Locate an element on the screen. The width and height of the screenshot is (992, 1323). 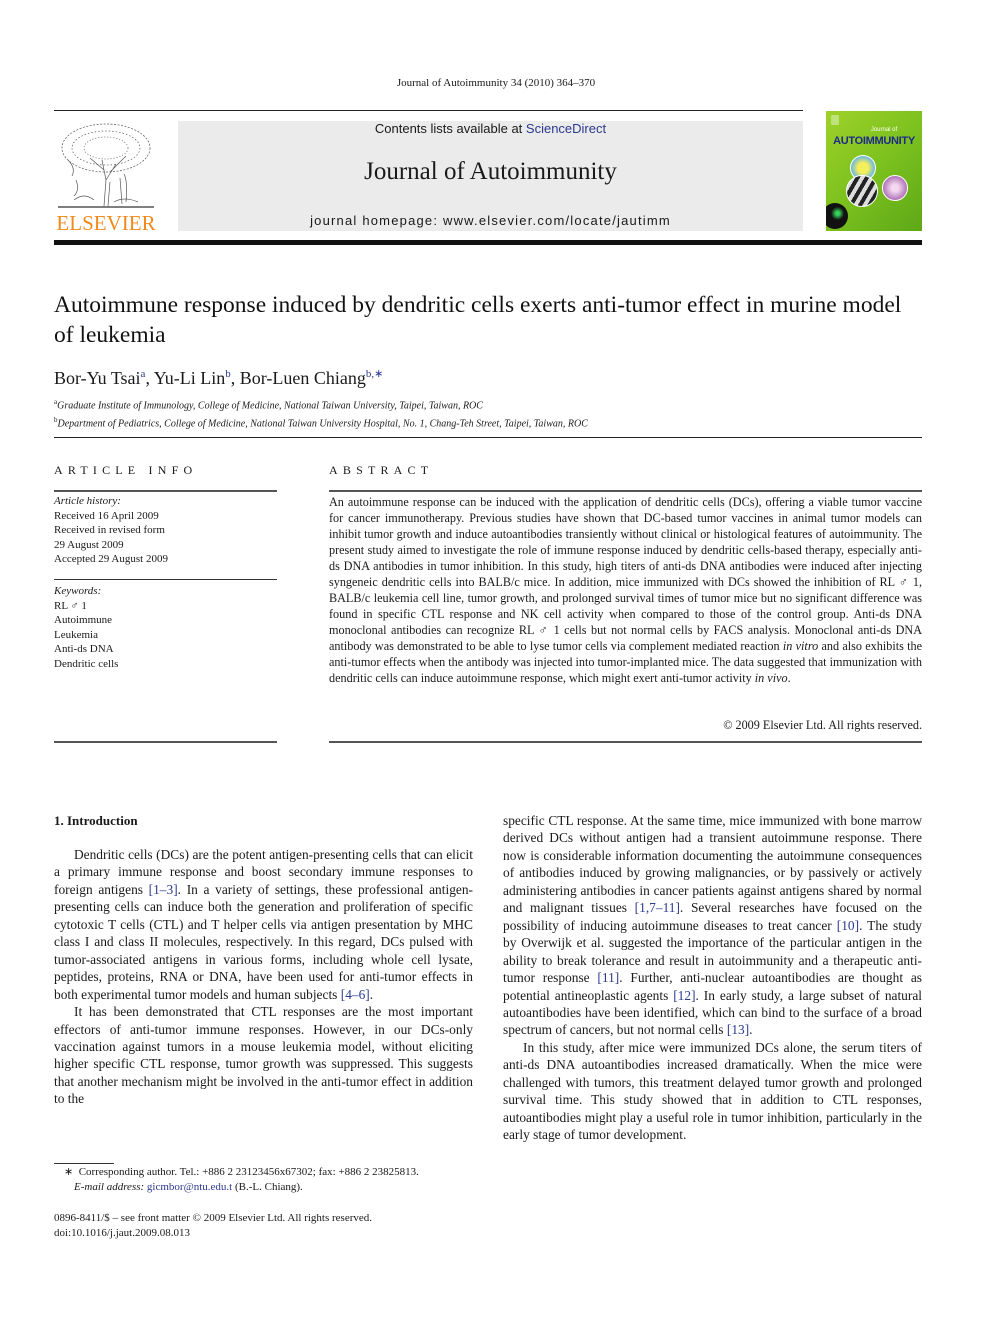
citation-link: [13] is located at coordinates (738, 1029).